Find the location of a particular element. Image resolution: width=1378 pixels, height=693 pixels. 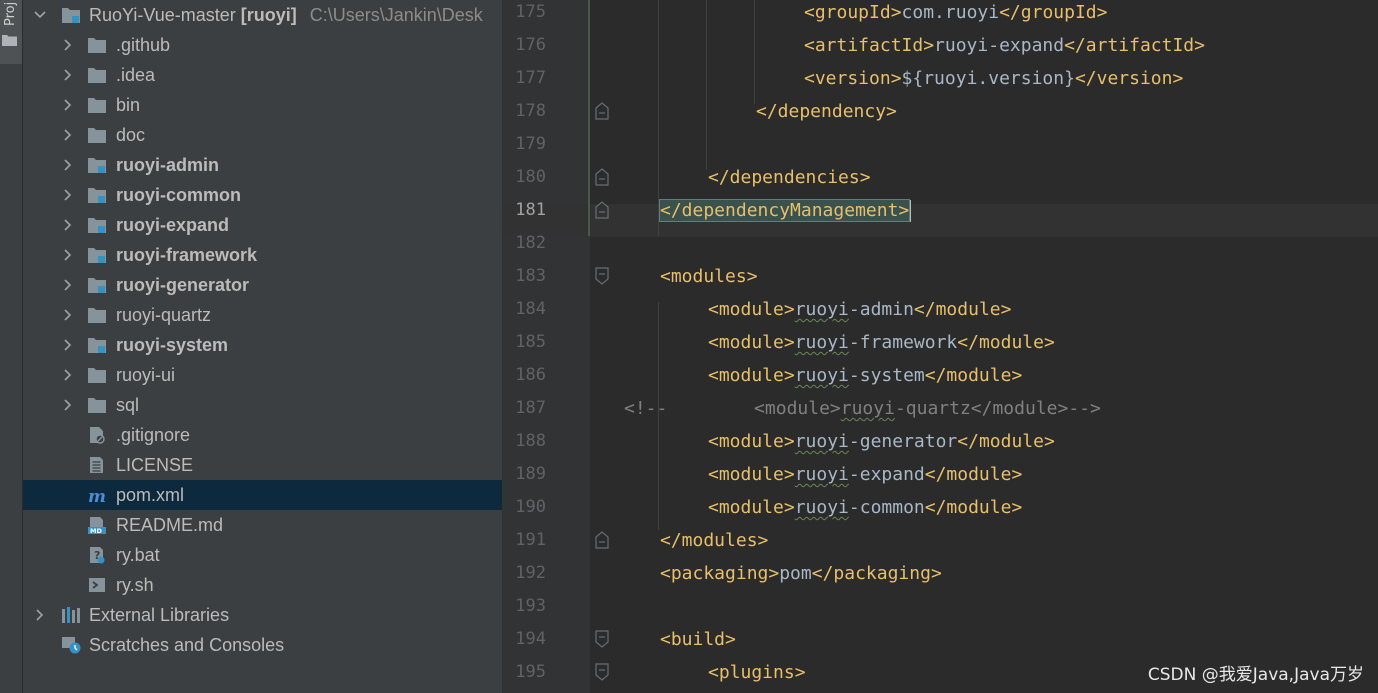

tree-row-dot-gitignore: .gitignore is located at coordinates (262, 435).